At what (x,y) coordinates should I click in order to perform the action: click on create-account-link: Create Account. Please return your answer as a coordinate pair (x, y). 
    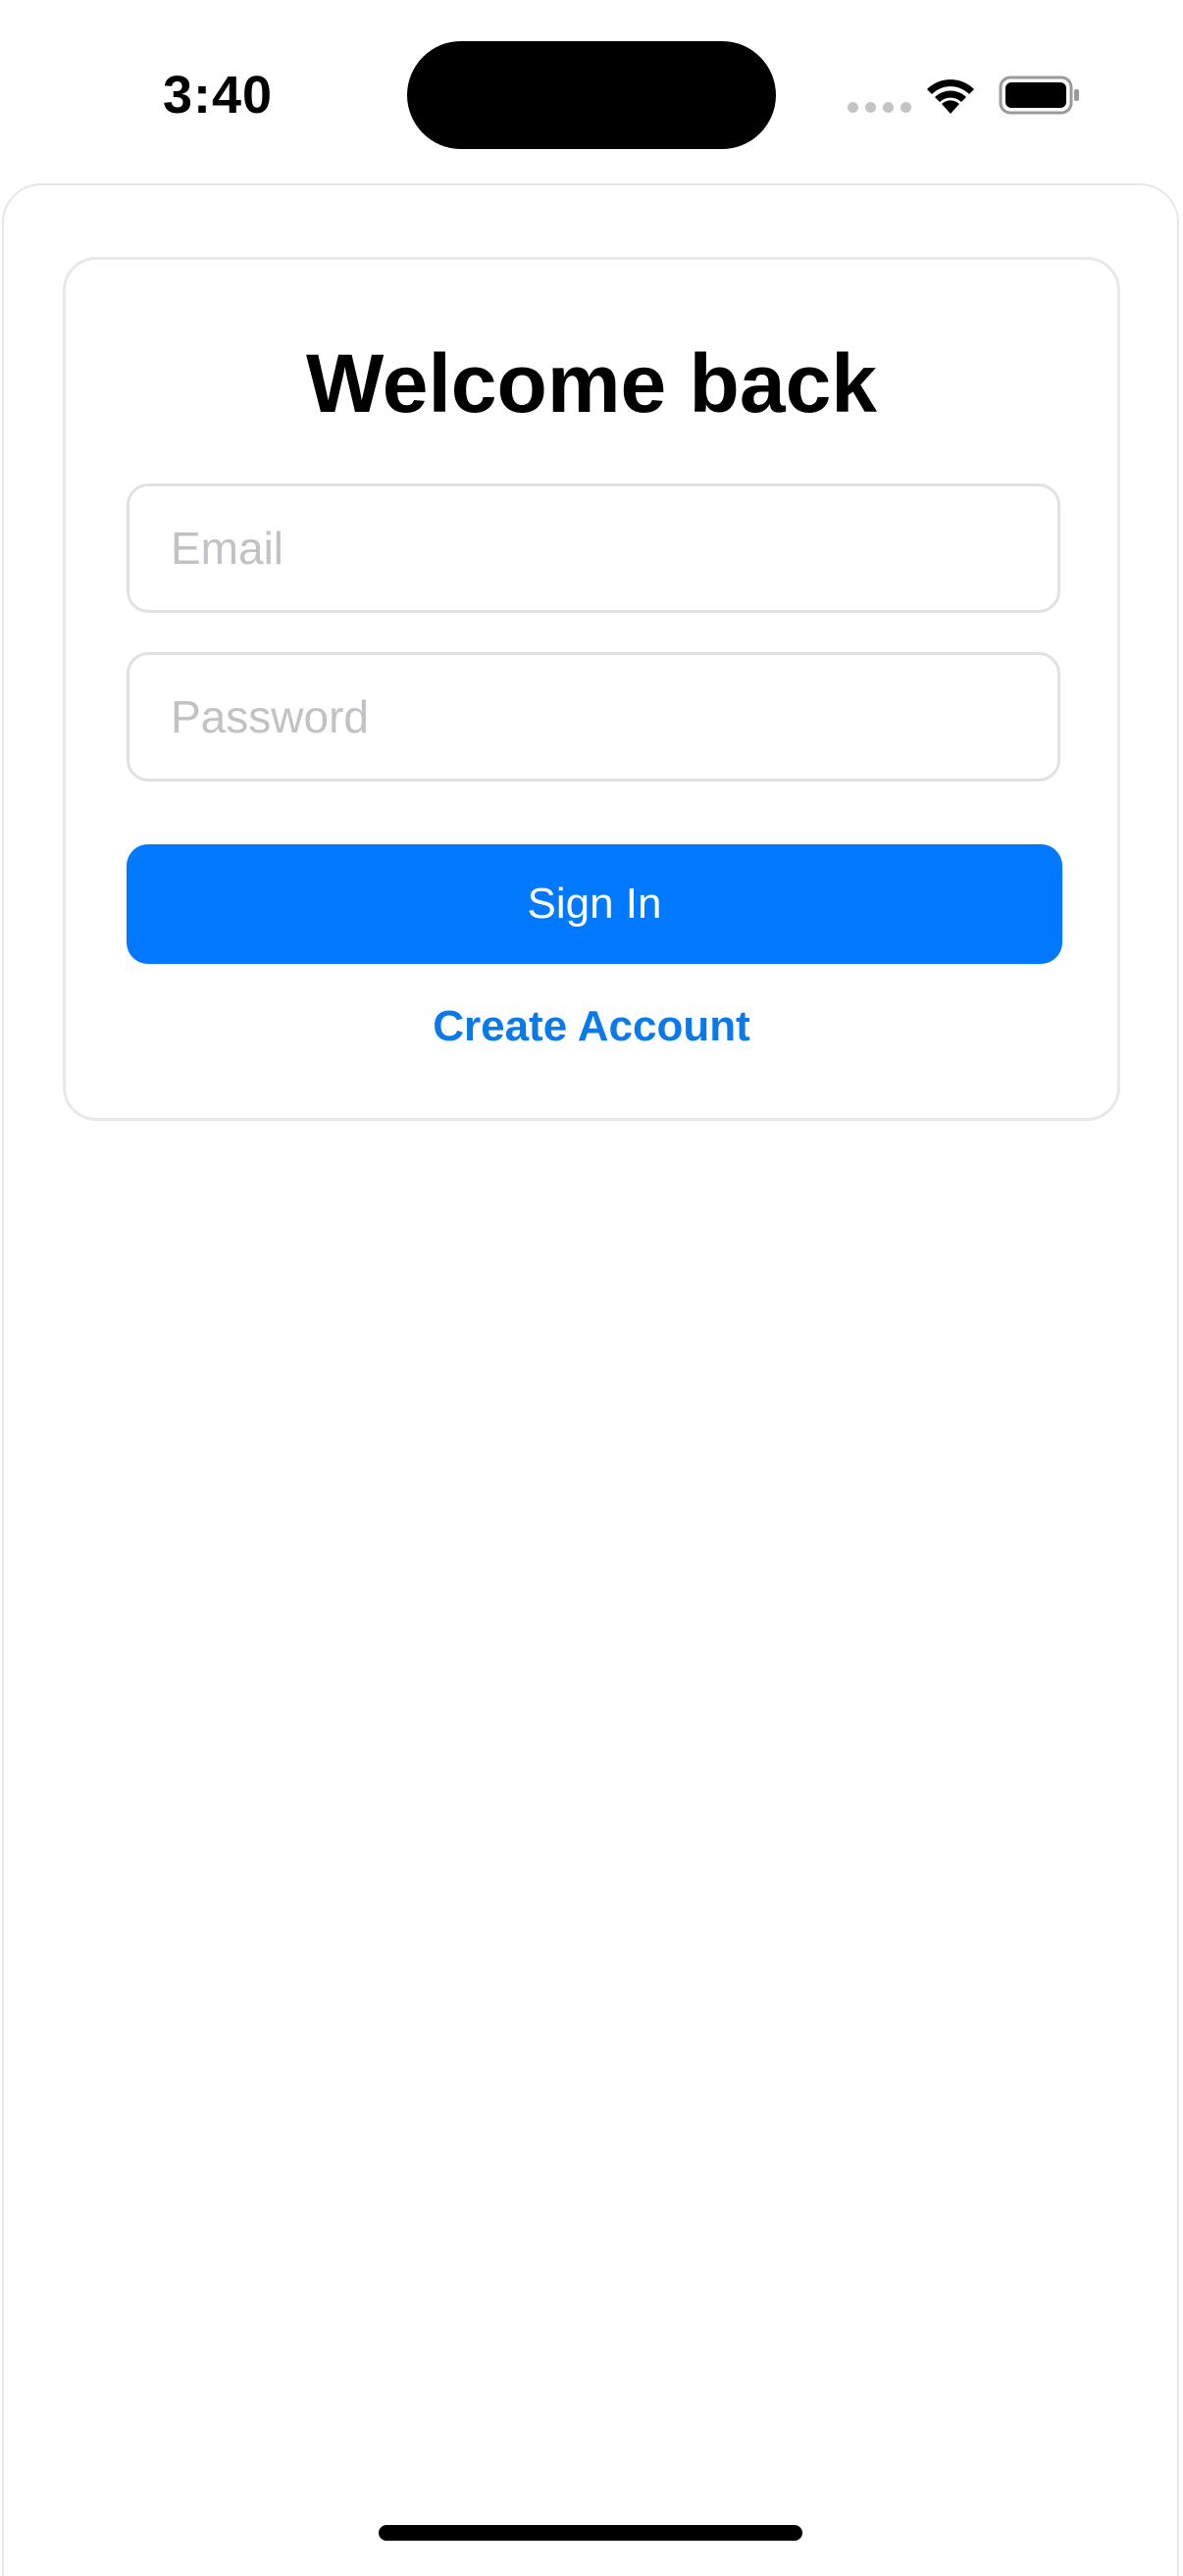
    Looking at the image, I should click on (591, 1026).